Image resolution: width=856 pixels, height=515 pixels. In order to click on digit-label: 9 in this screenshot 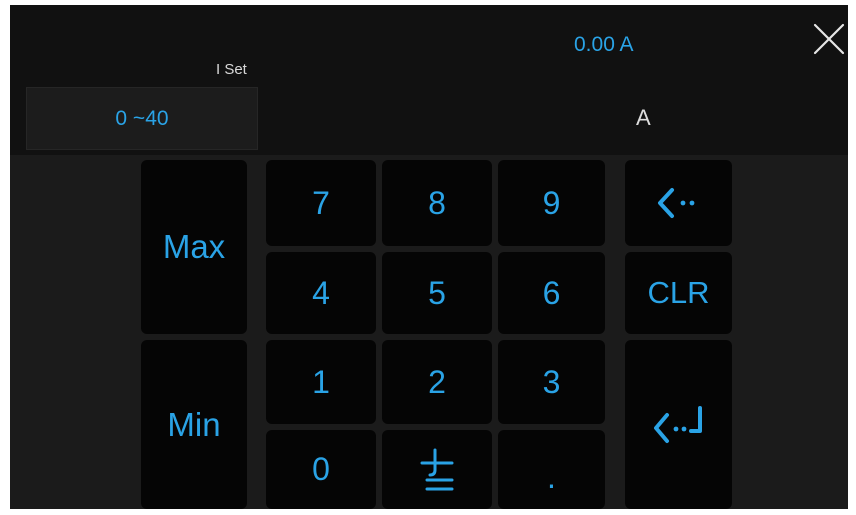, I will do `click(551, 202)`.